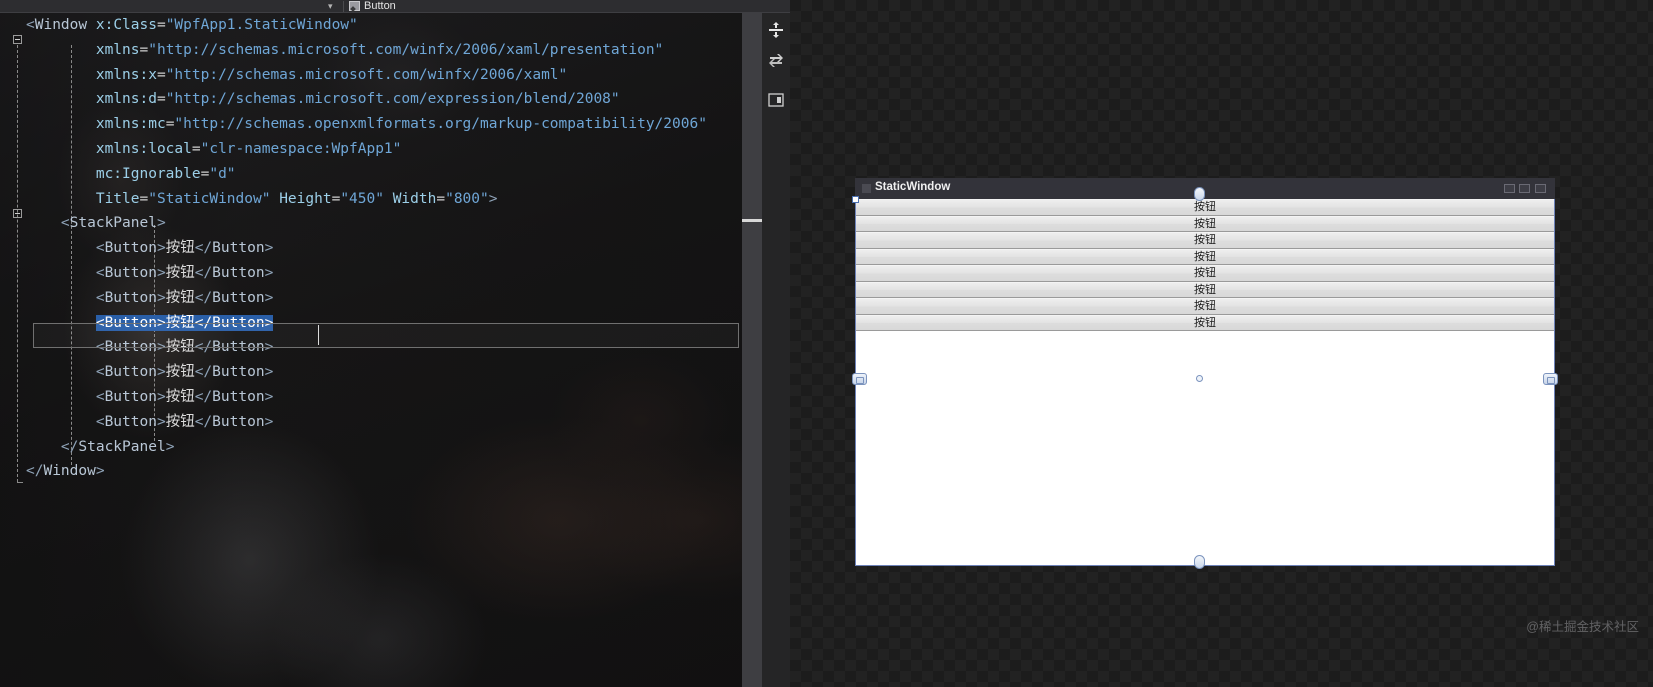  What do you see at coordinates (130, 124) in the screenshot?
I see `code-token: xmlns:mc` at bounding box center [130, 124].